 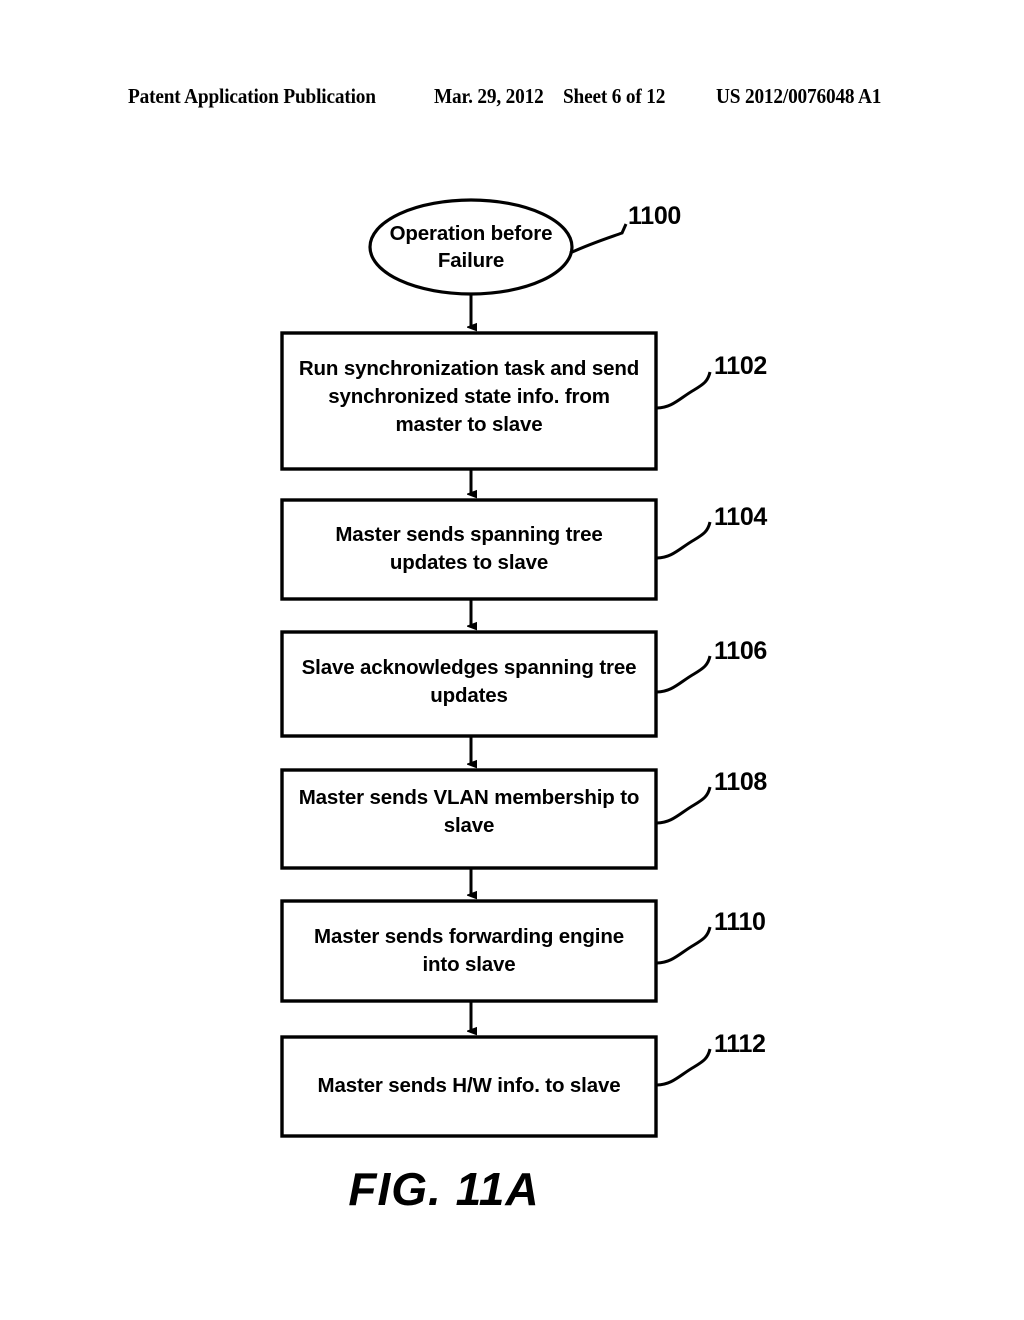 I want to click on ref-numeral-1112: 1112, so click(x=740, y=1044).